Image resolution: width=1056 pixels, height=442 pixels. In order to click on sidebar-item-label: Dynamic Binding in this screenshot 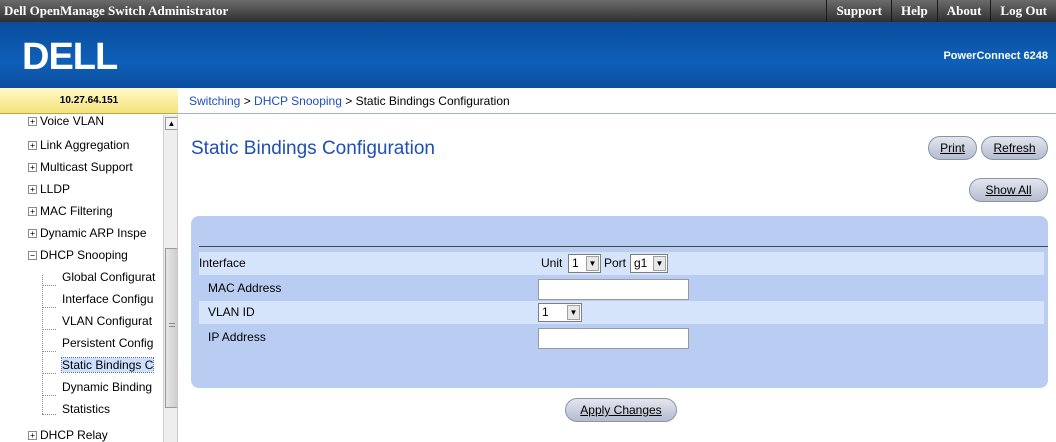, I will do `click(107, 387)`.